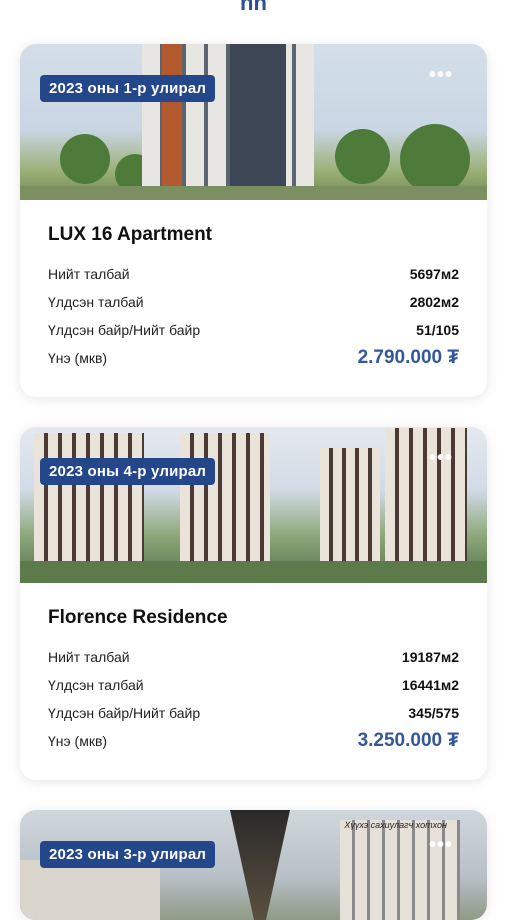 The height and width of the screenshot is (920, 507). I want to click on stat-row-remaining-area: Үлдсэн талбай 16441м2, so click(253, 685).